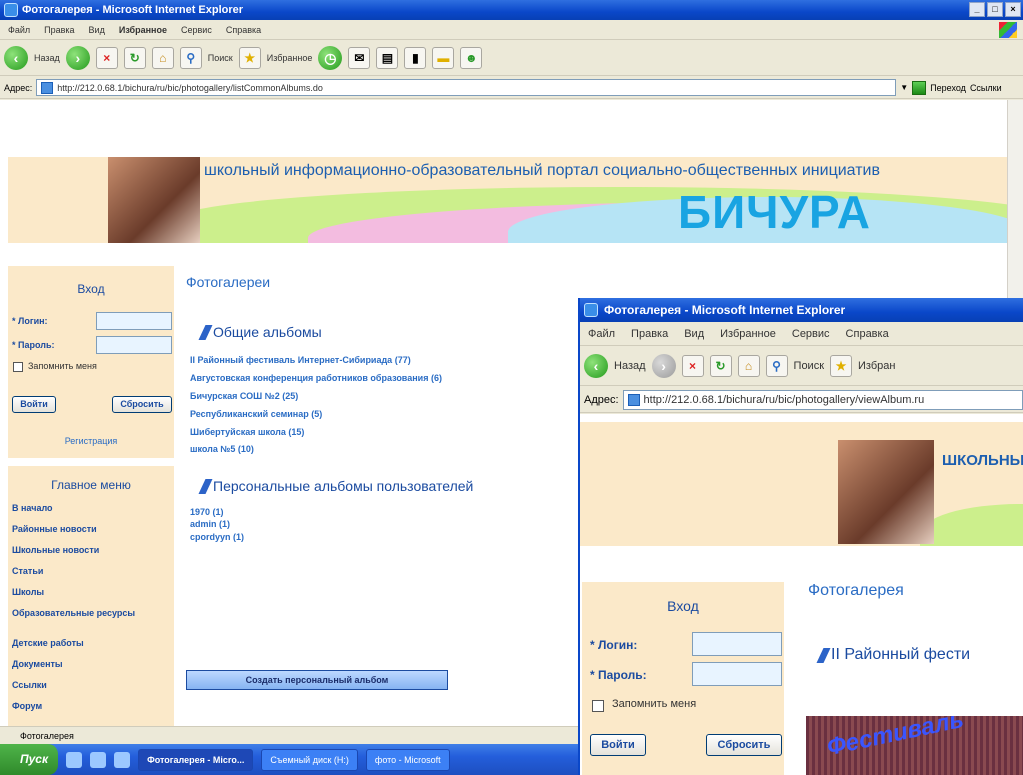 This screenshot has width=1023, height=775. Describe the element at coordinates (244, 396) in the screenshot. I see `album-link: Бичурская СОШ №2 (25)` at that location.